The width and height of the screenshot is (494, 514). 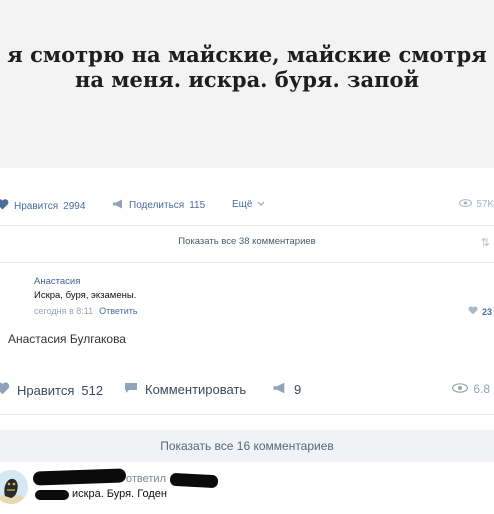 I want to click on show-all-comments-bar: Показать все 16 комментариев, so click(x=247, y=446).